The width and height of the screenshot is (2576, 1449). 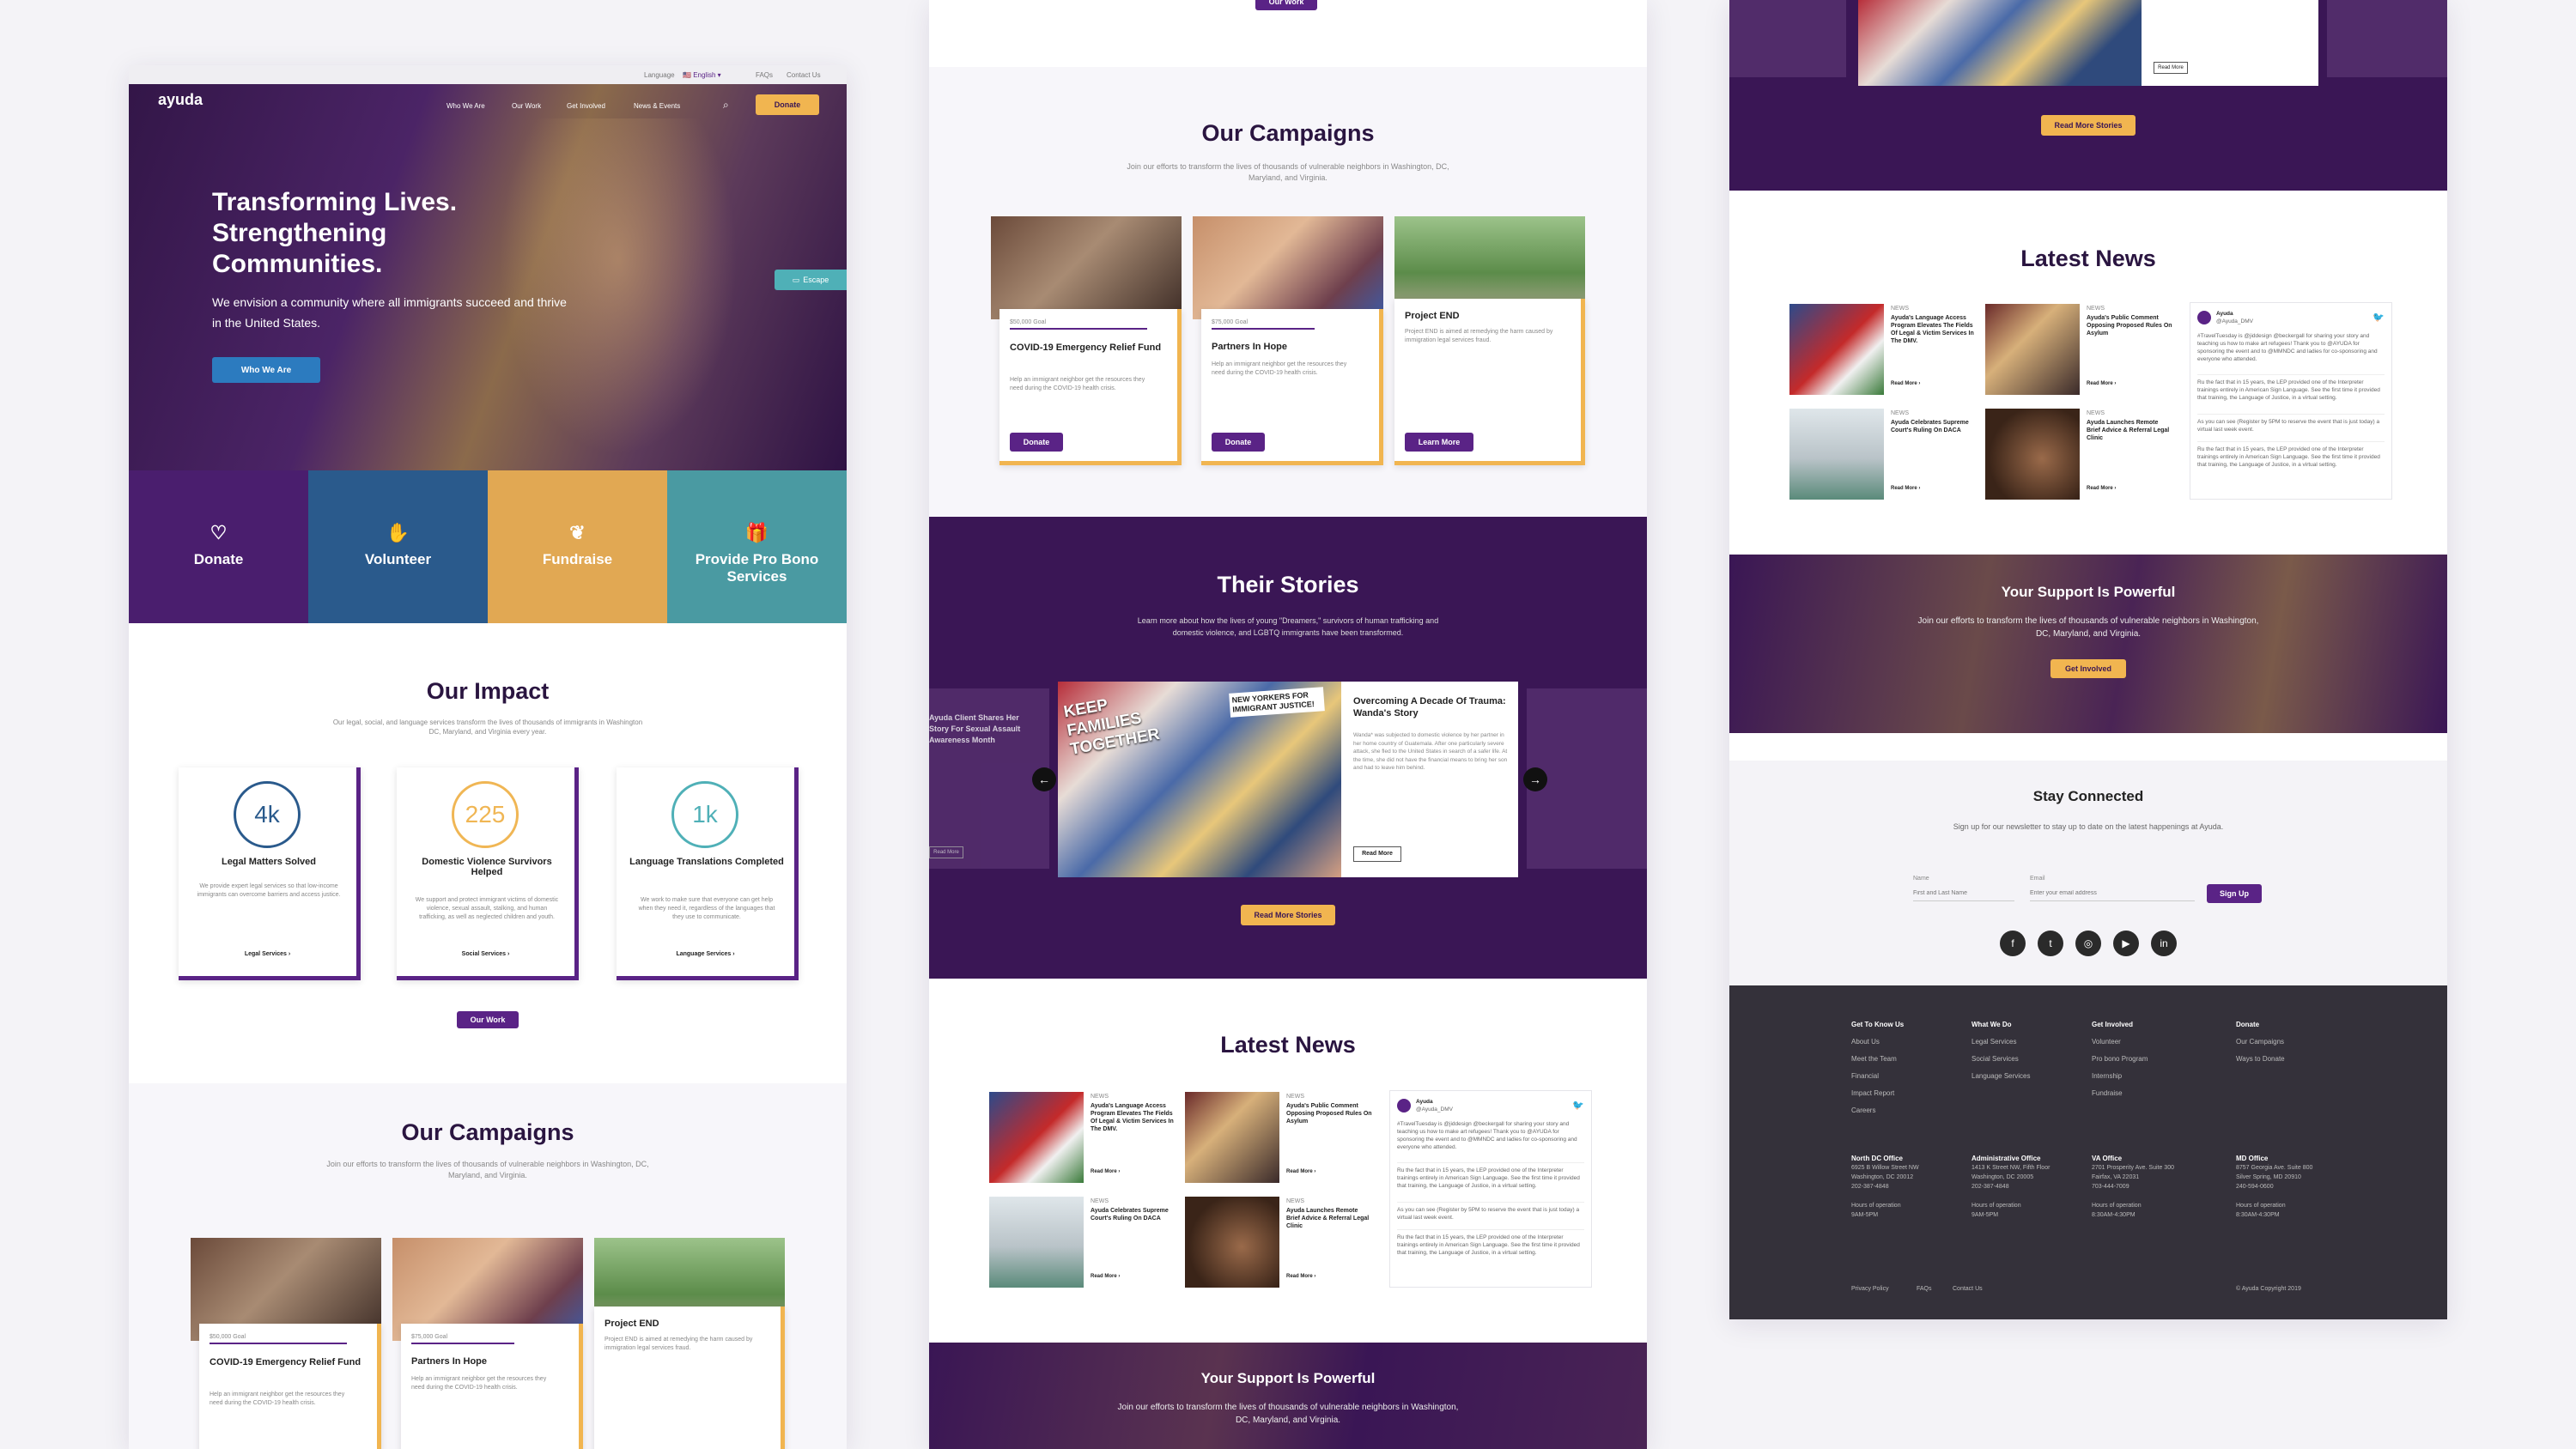 I want to click on learn-more-button: Learn More, so click(x=1439, y=442).